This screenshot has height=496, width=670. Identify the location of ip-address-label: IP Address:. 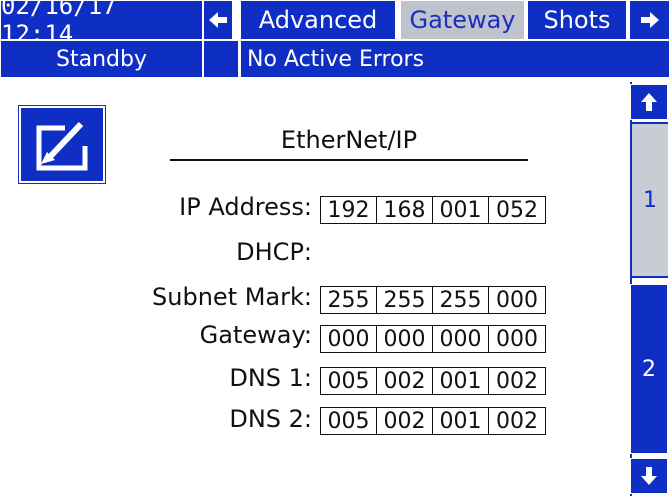
(245, 207).